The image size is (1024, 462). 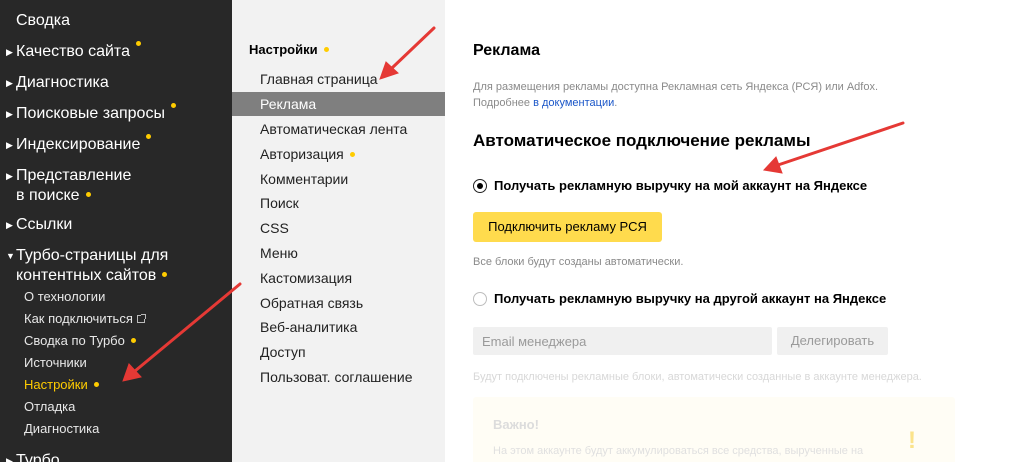 I want to click on sidebar-item-label: Диагностика, so click(x=62, y=82).